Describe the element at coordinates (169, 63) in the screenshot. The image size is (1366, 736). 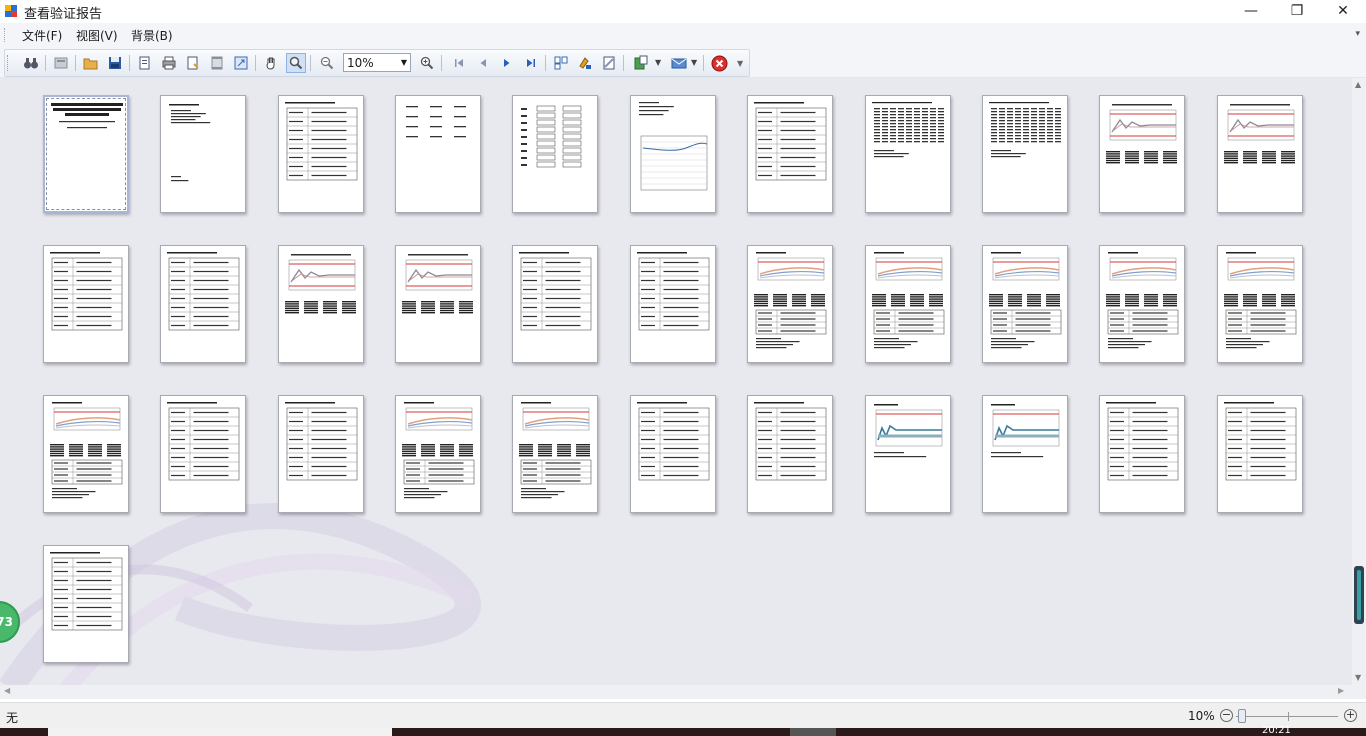
I see `print-icon` at that location.